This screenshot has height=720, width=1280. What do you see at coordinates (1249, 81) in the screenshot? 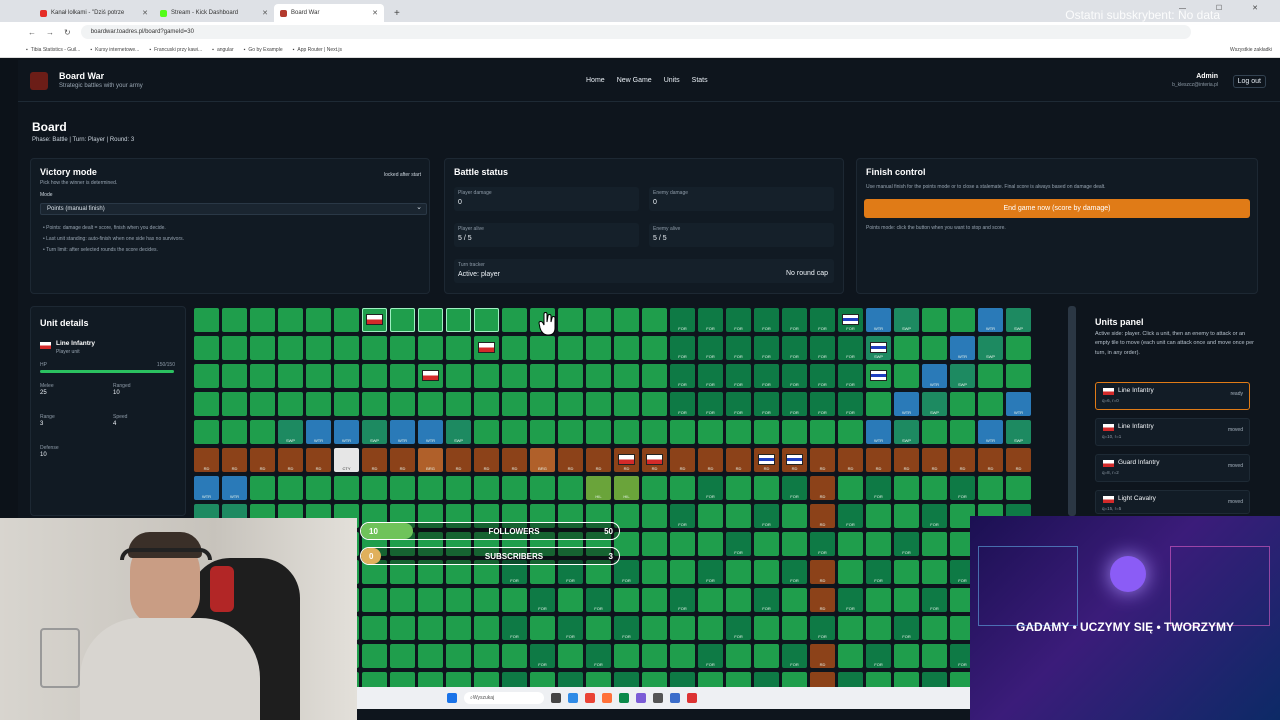
I see `logout-button: Log out` at bounding box center [1249, 81].